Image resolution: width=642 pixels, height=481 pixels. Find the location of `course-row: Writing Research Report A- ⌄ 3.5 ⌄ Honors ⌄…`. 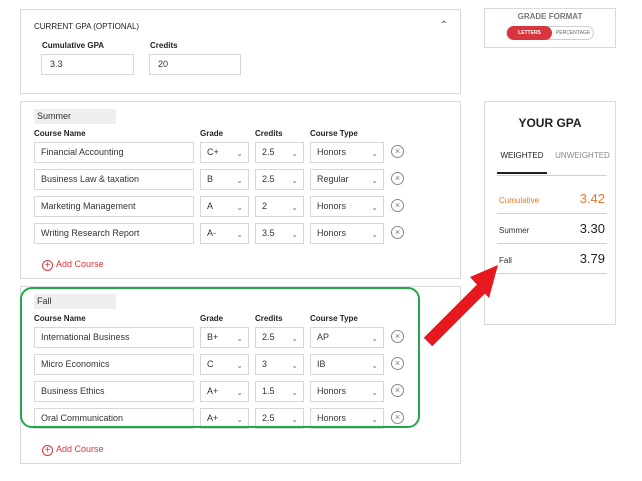

course-row: Writing Research Report A- ⌄ 3.5 ⌄ Honors ⌄… is located at coordinates (219, 233).